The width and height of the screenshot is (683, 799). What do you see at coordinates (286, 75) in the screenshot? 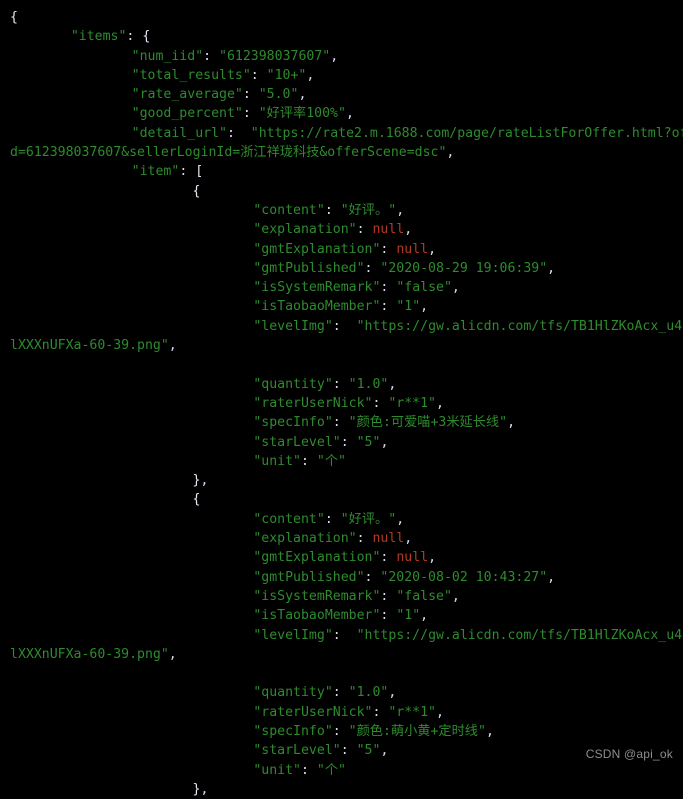
I see `code-token-s: "10+"` at bounding box center [286, 75].